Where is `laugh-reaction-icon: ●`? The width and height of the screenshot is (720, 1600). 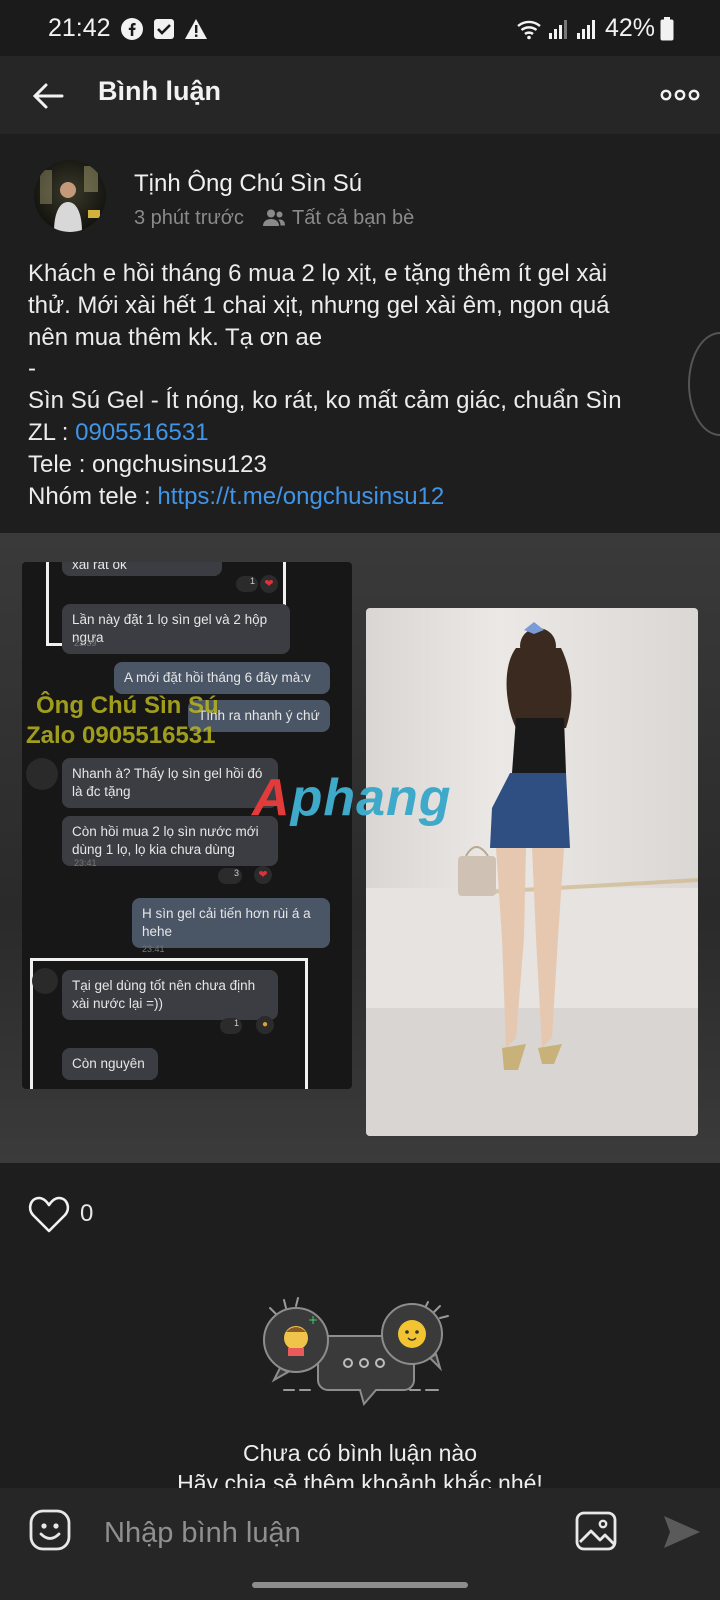 laugh-reaction-icon: ● is located at coordinates (265, 1025).